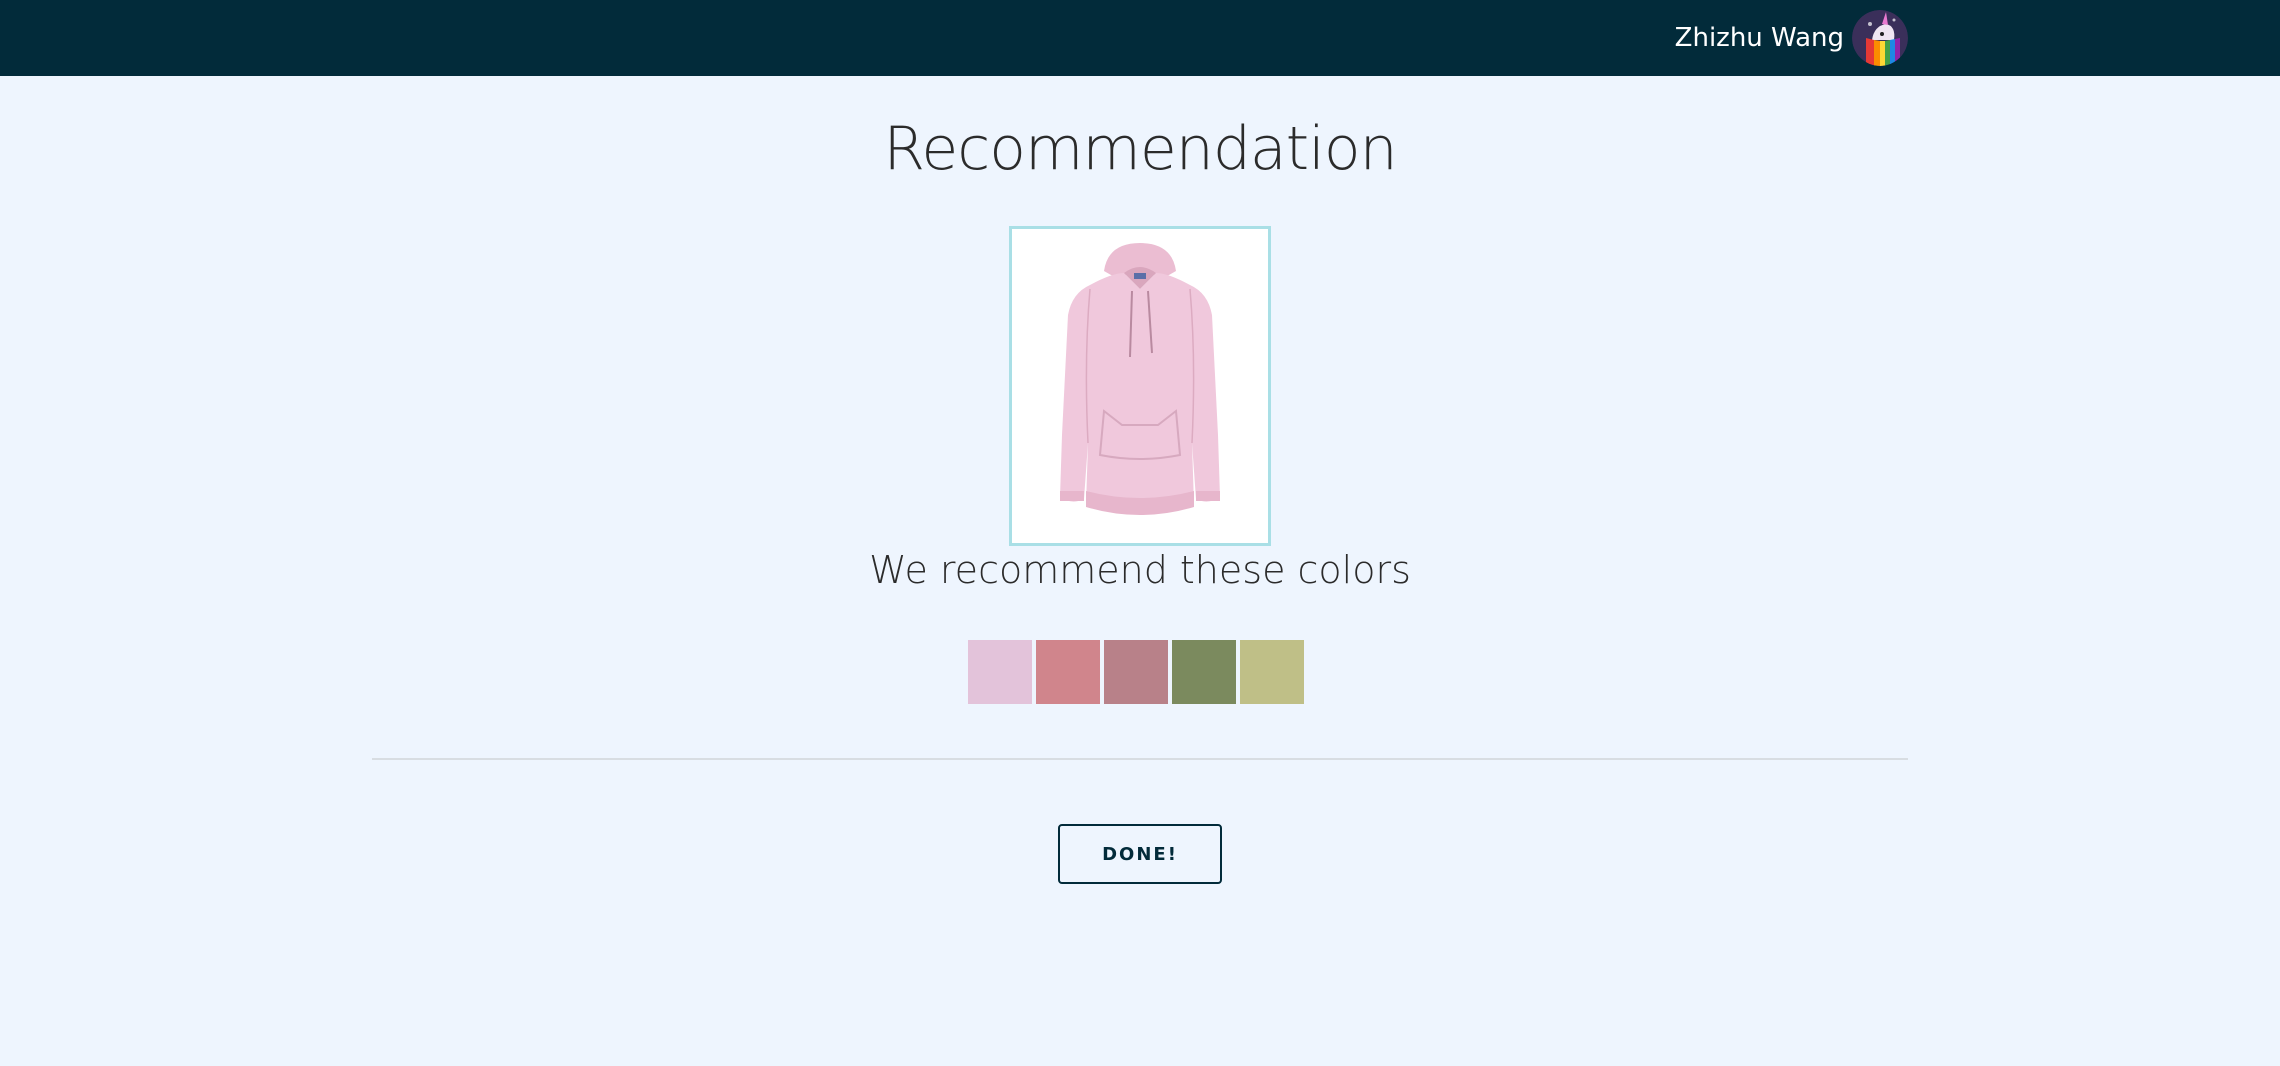 This screenshot has width=2280, height=1066. I want to click on avatar, so click(1880, 38).